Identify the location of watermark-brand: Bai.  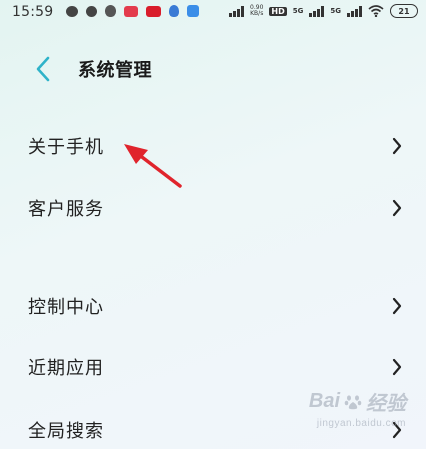
(324, 401).